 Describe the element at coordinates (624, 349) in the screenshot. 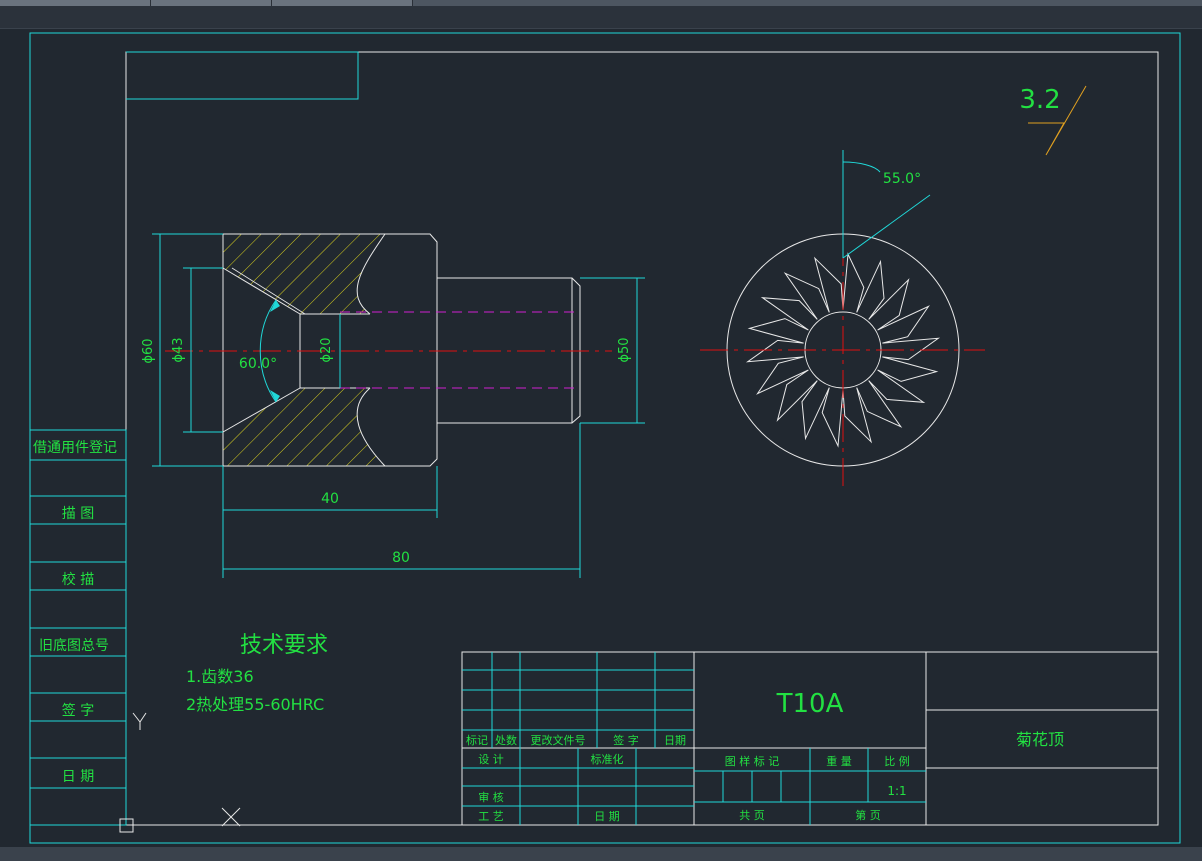

I see `dim-d50: ϕ50` at that location.